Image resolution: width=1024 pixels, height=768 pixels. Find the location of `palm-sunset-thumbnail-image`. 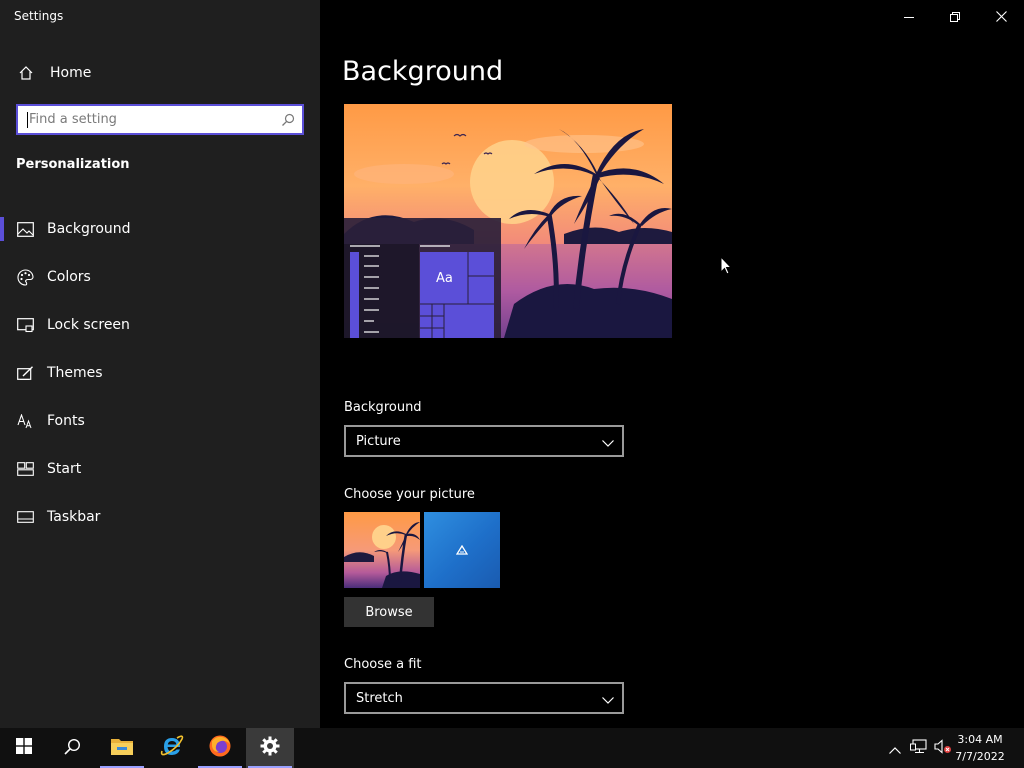

palm-sunset-thumbnail-image is located at coordinates (382, 550).